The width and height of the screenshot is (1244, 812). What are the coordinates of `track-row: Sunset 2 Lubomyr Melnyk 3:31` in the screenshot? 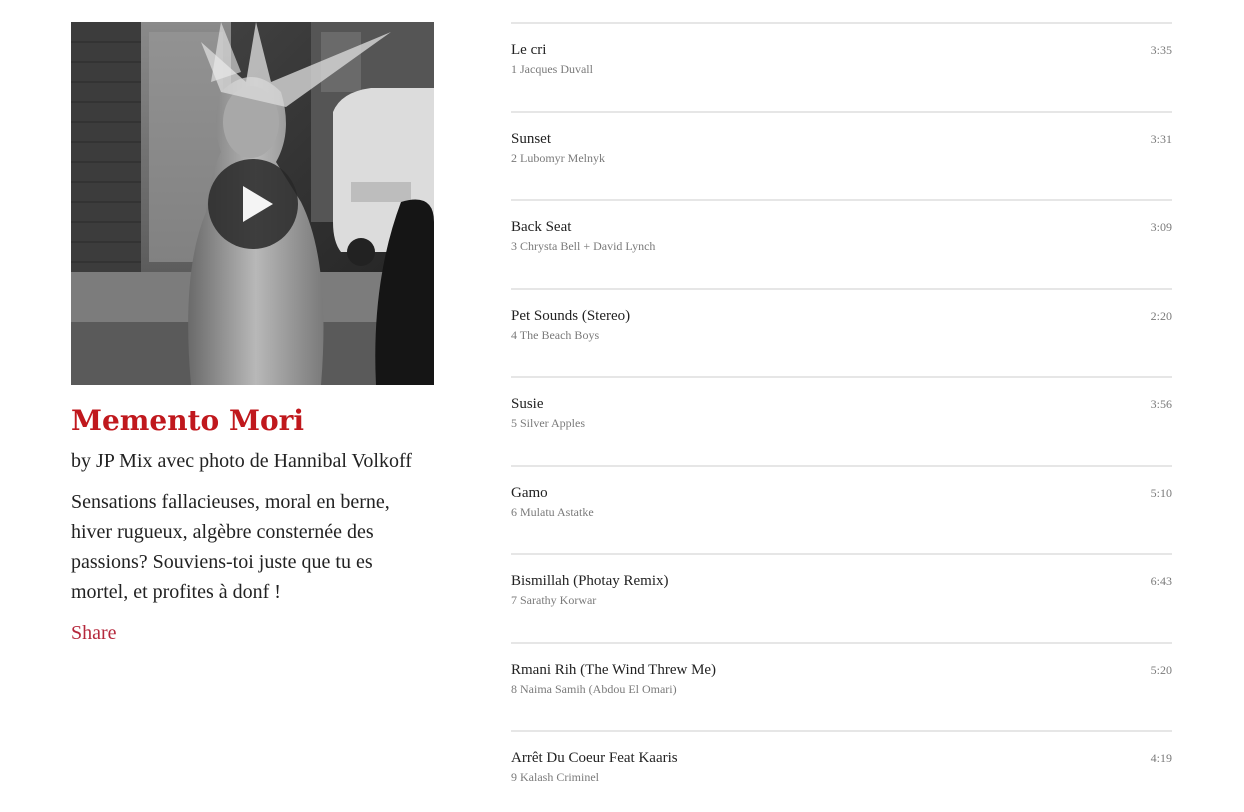 It's located at (841, 155).